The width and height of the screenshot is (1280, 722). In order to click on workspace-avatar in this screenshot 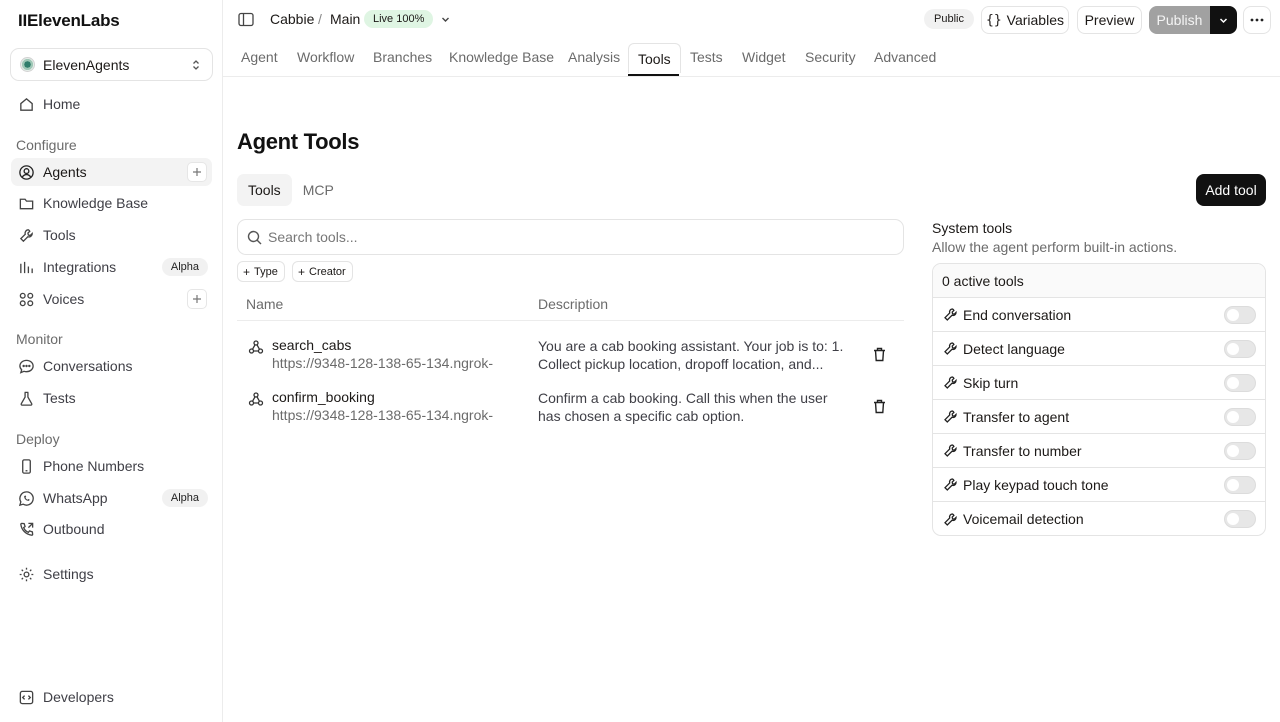, I will do `click(27, 64)`.